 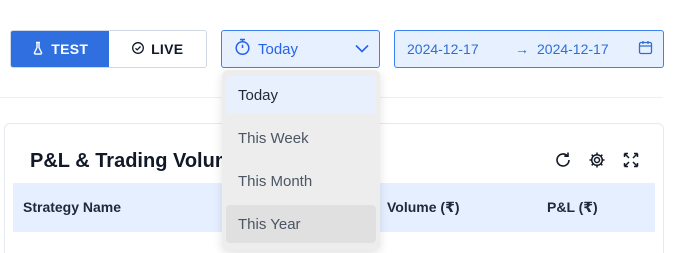 What do you see at coordinates (587, 49) in the screenshot?
I see `end-date-field: 2024-12-17` at bounding box center [587, 49].